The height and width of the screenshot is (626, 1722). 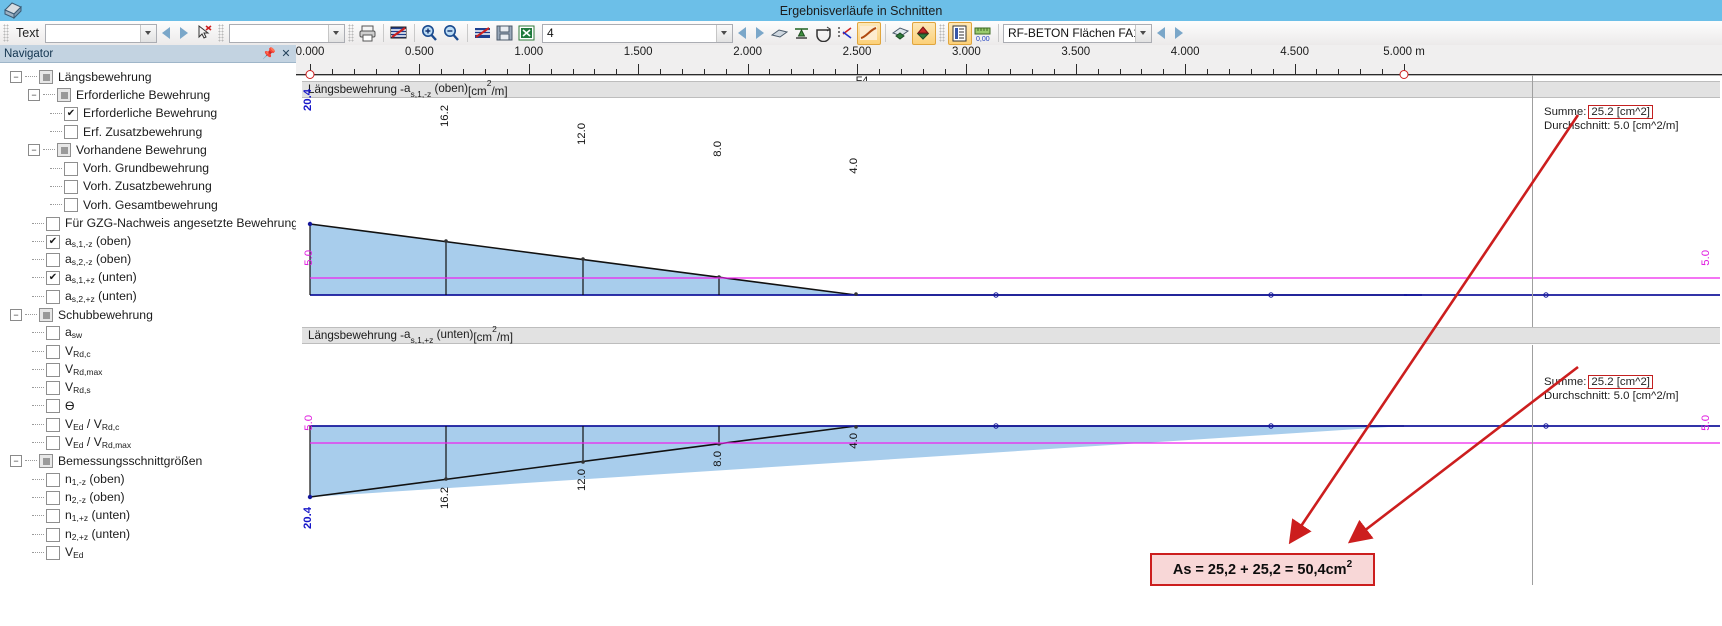 I want to click on tree-item-19: VEd / VRd,c, so click(x=148, y=425).